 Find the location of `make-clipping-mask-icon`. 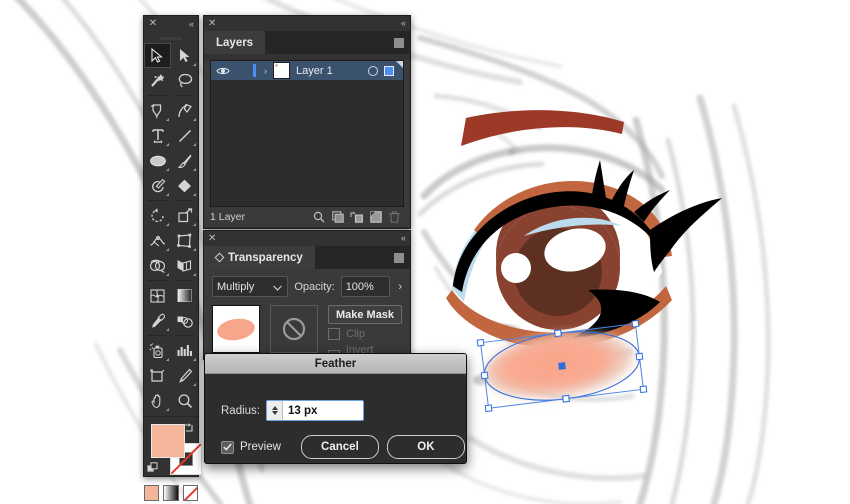

make-clipping-mask-icon is located at coordinates (337, 217).